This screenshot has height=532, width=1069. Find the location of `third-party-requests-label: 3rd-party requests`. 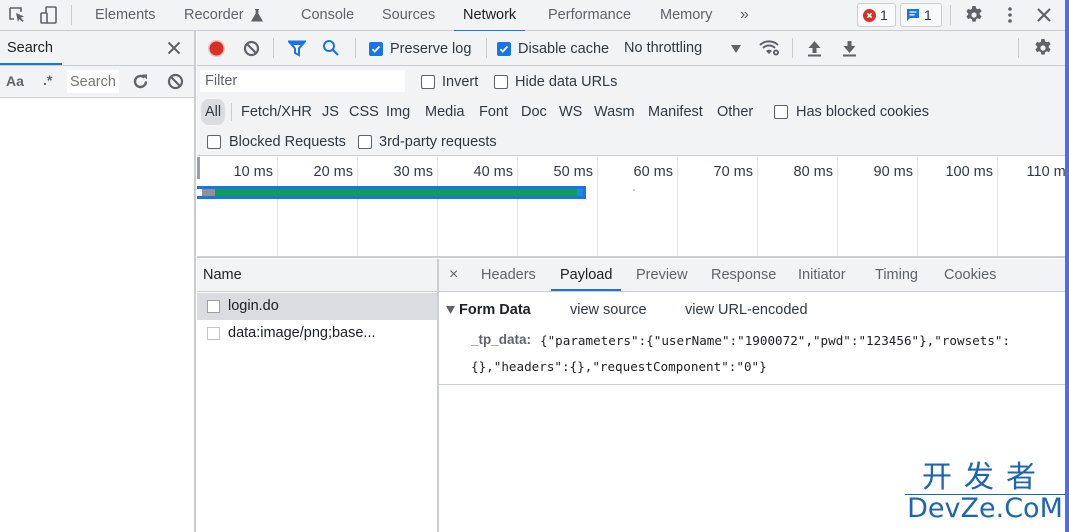

third-party-requests-label: 3rd-party requests is located at coordinates (438, 142).